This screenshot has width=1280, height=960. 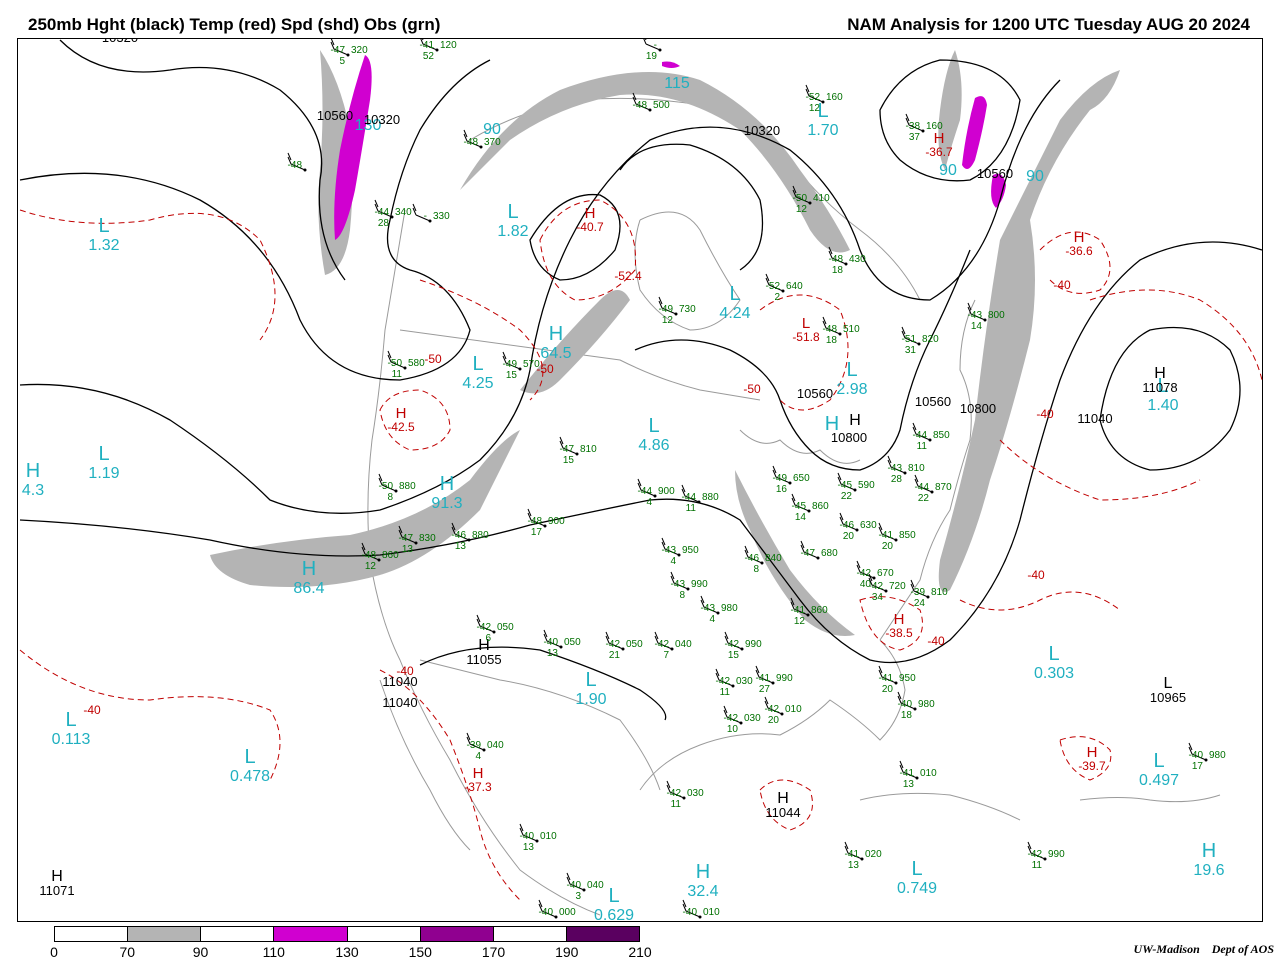 What do you see at coordinates (939, 592) in the screenshot?
I see `obs-height: 810` at bounding box center [939, 592].